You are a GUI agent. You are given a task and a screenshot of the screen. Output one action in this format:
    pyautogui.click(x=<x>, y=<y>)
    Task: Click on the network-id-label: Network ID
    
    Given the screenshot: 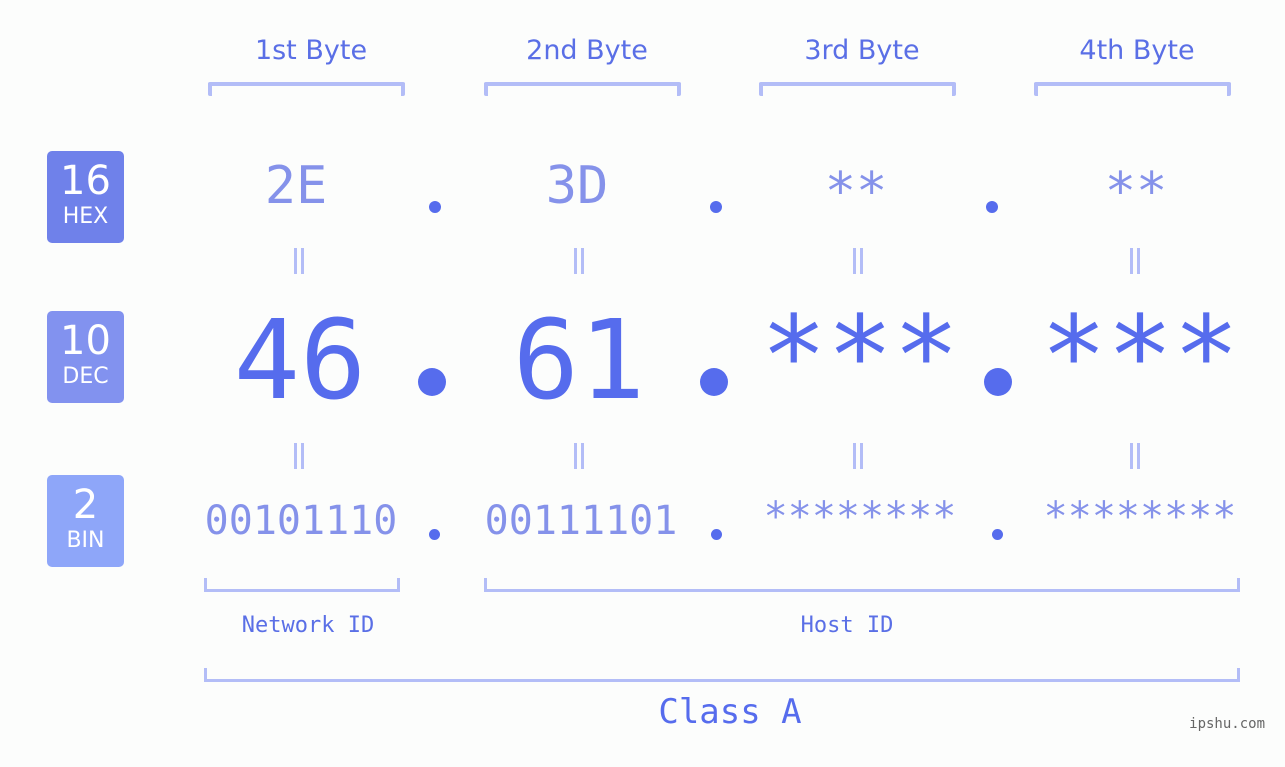 What is the action you would take?
    pyautogui.click(x=308, y=625)
    